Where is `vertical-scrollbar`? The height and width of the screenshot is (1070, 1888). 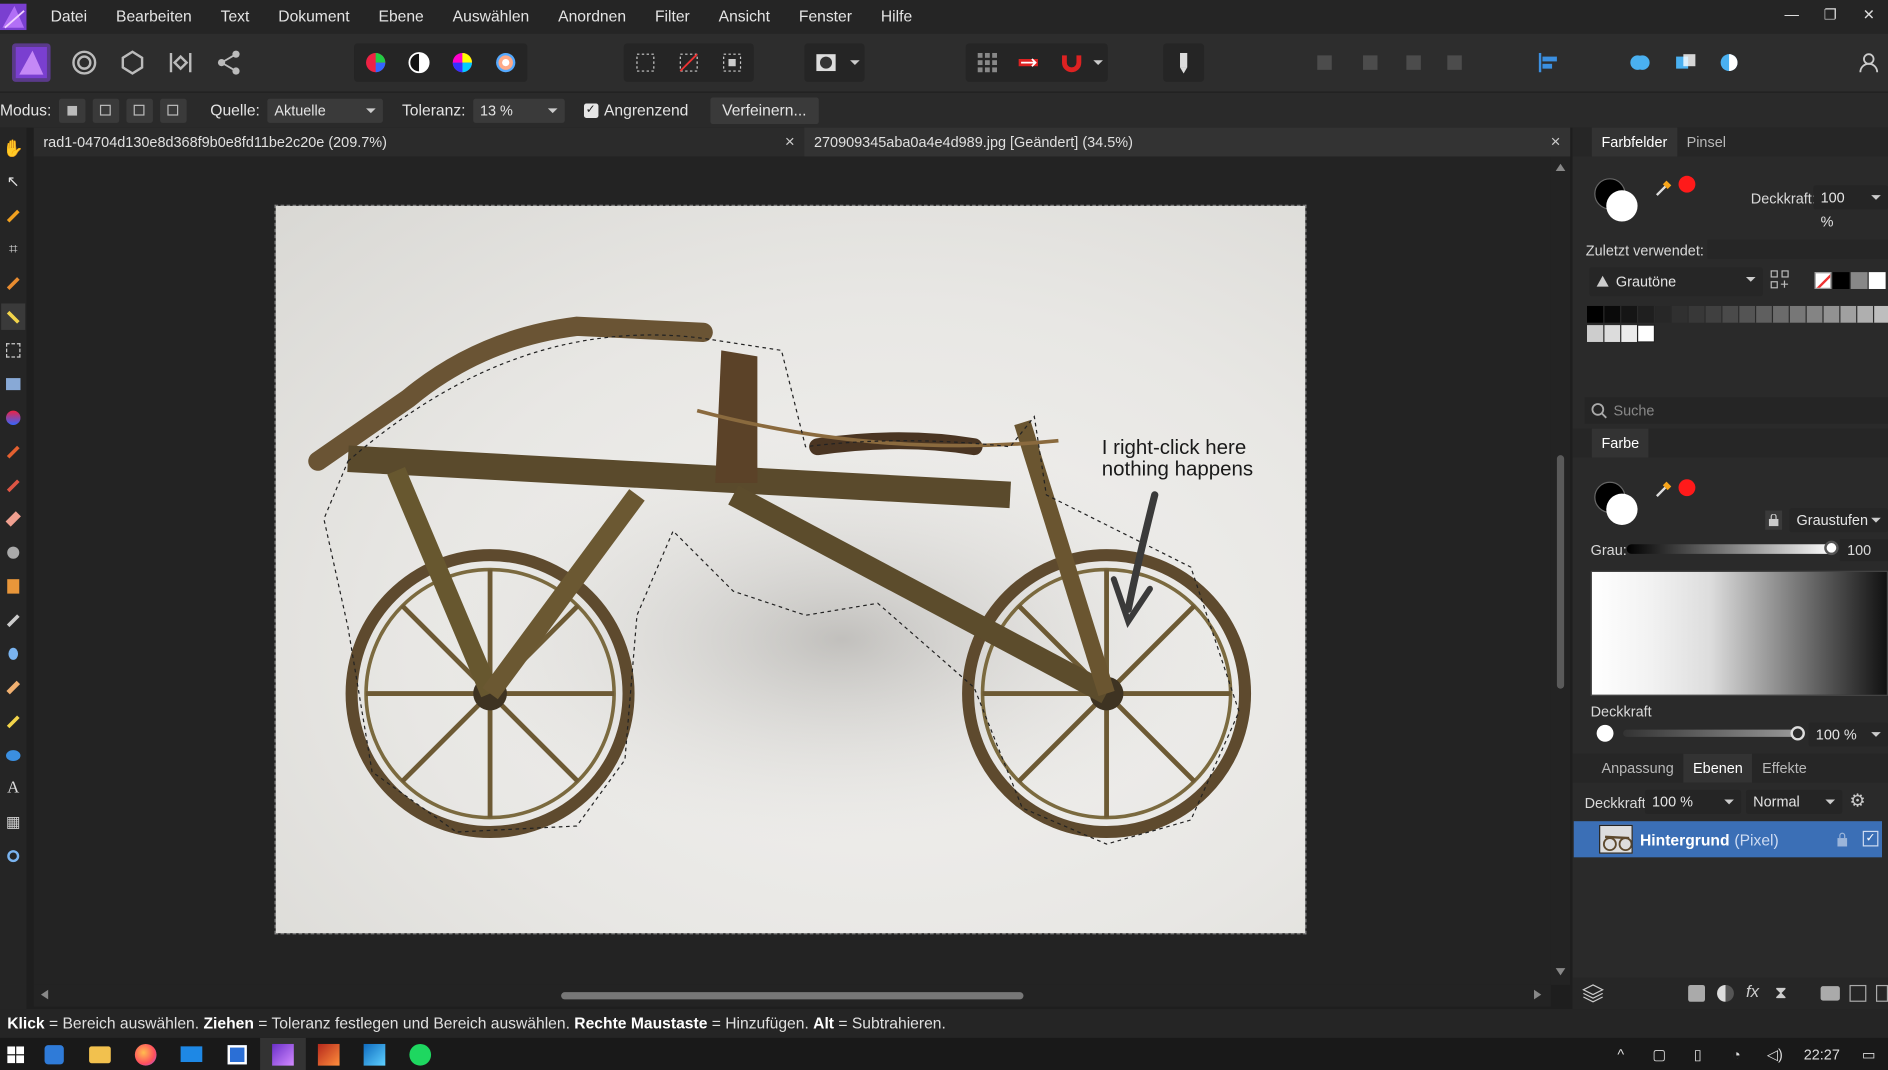 vertical-scrollbar is located at coordinates (1560, 570).